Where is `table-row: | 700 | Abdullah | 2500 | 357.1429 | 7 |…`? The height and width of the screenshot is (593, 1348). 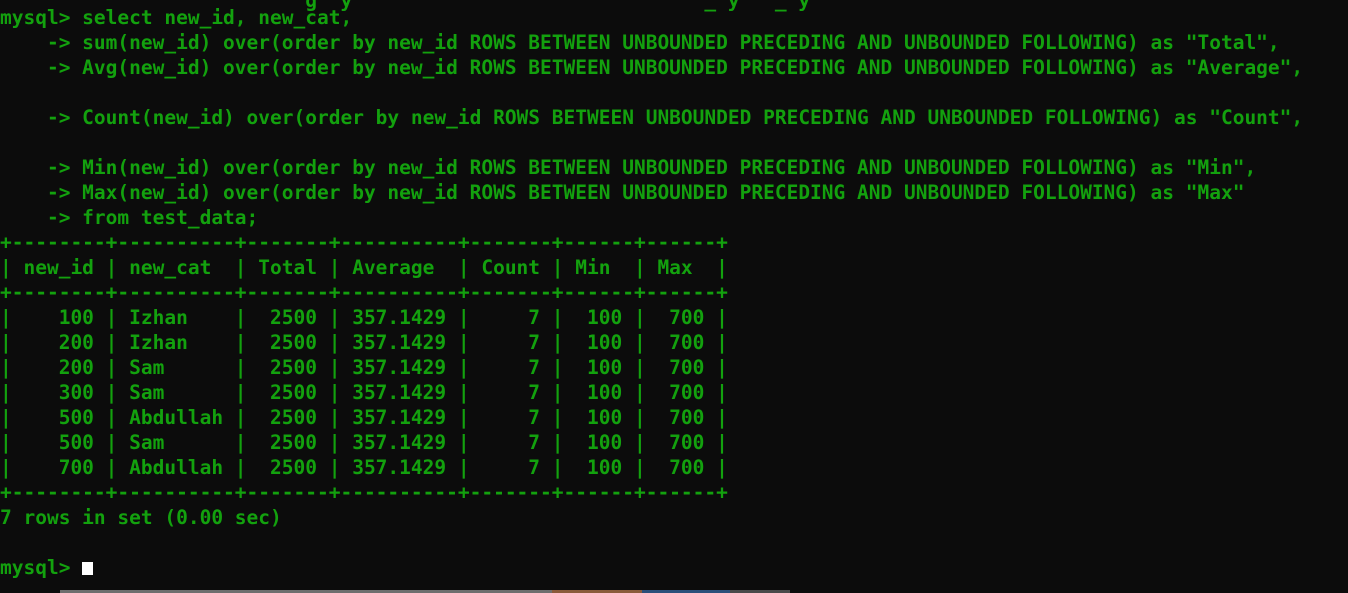 table-row: | 700 | Abdullah | 2500 | 357.1429 | 7 |… is located at coordinates (364, 467).